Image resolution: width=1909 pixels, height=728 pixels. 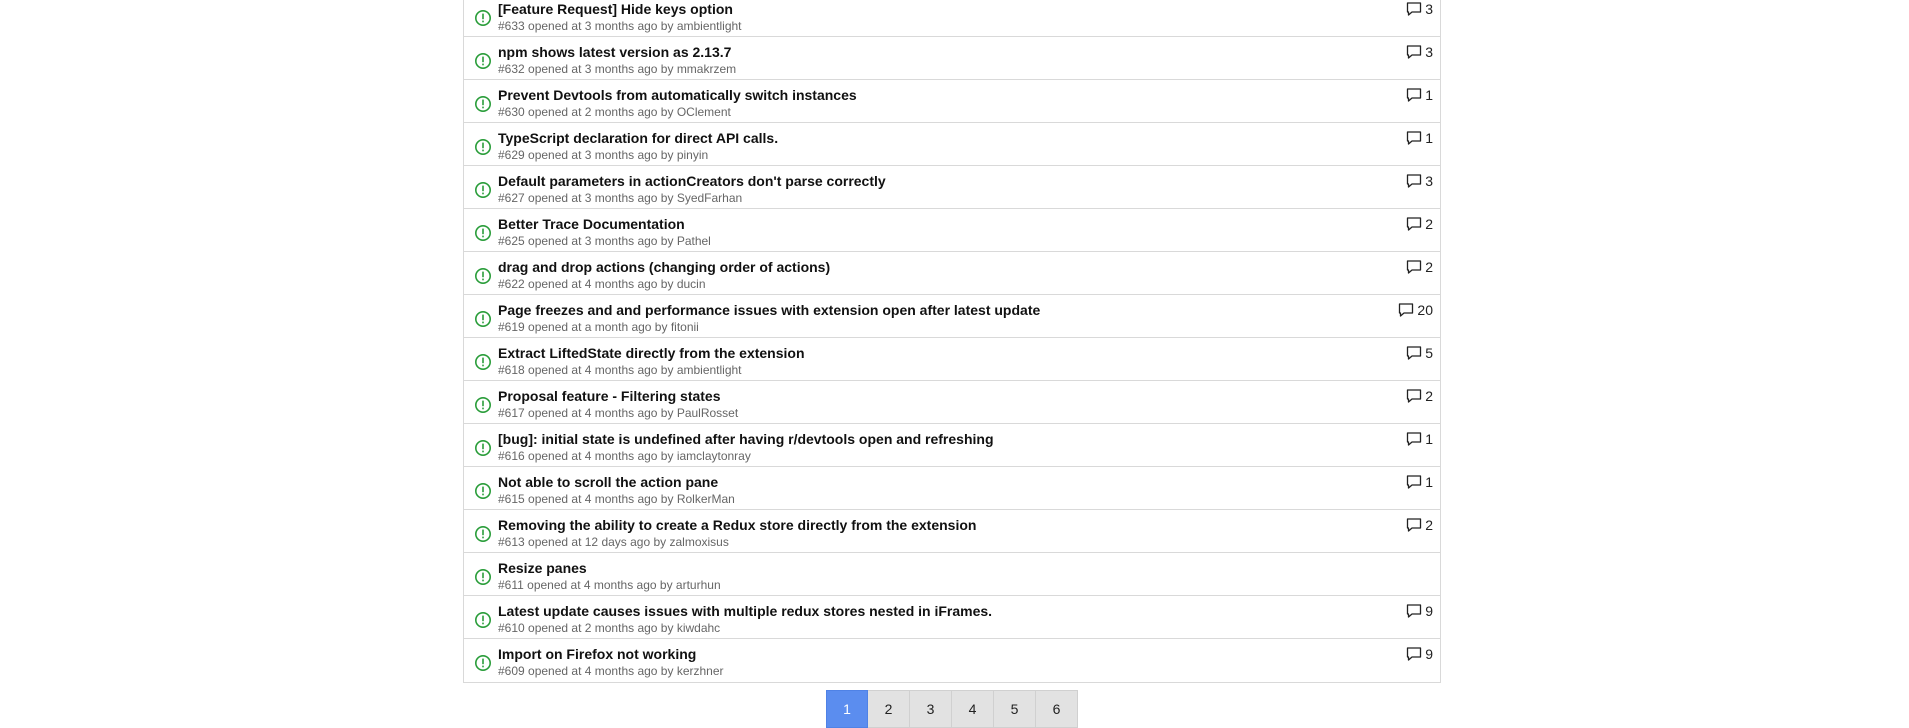 What do you see at coordinates (611, 671) in the screenshot?
I see `issue-meta: #609 opened at 4 months ago by kerzhner` at bounding box center [611, 671].